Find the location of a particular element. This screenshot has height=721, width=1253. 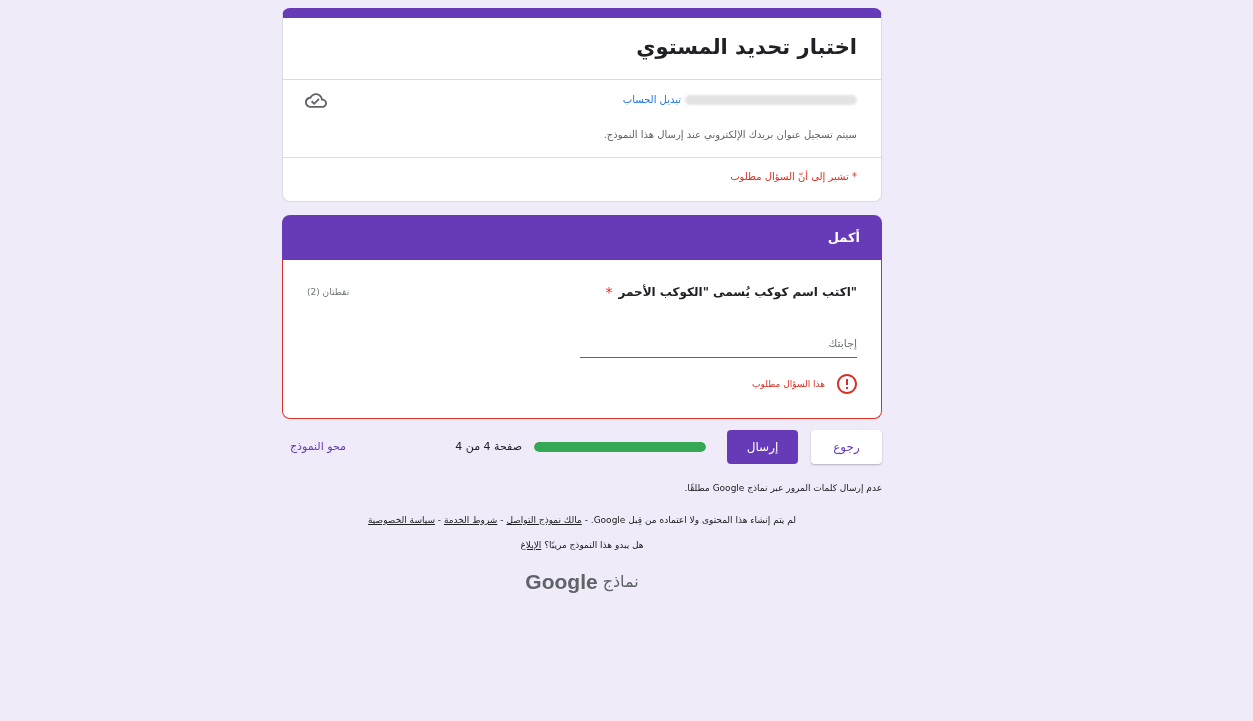

email-notice: سيتم تسجيل عنوان بريدك الإلكتروني عند إرسال هذا النموذج. is located at coordinates (729, 135).